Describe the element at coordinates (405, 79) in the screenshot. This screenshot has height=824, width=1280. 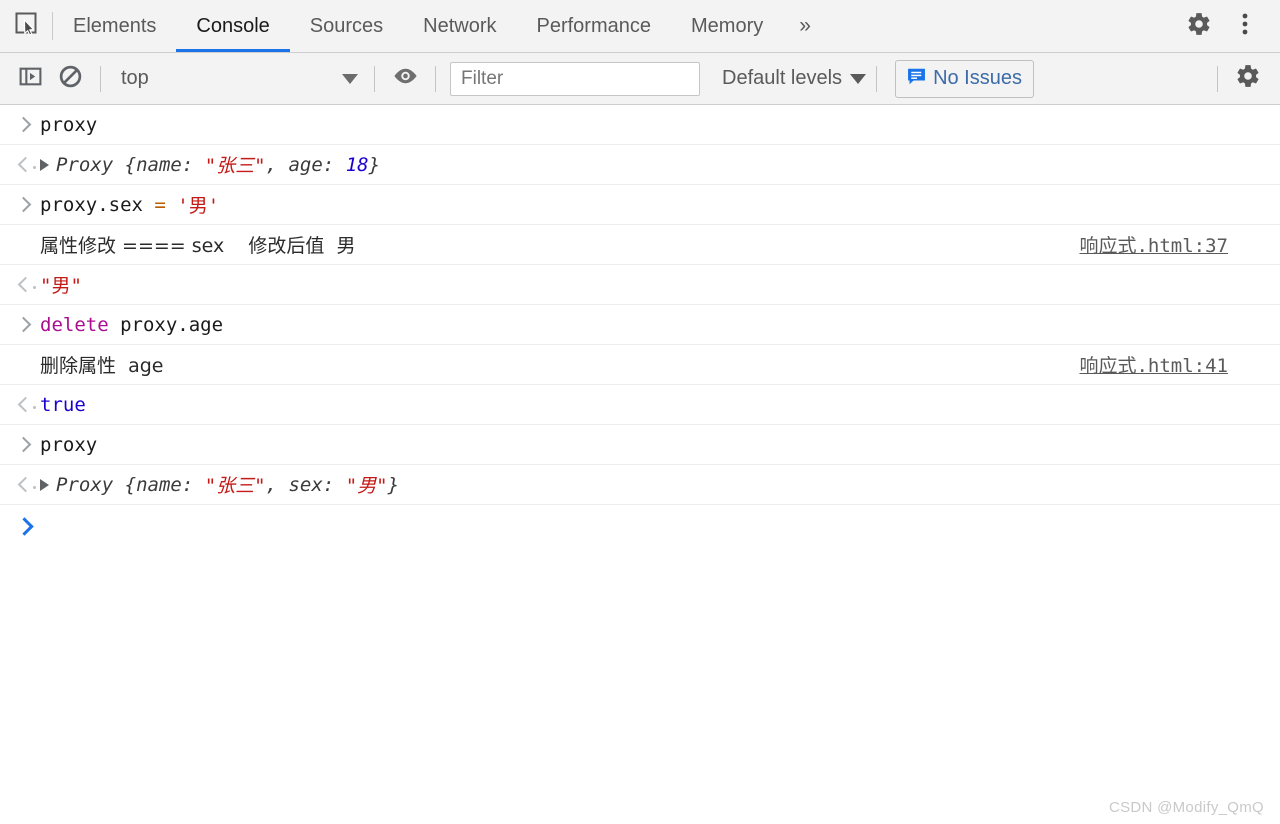
I see `live-expression-button` at that location.